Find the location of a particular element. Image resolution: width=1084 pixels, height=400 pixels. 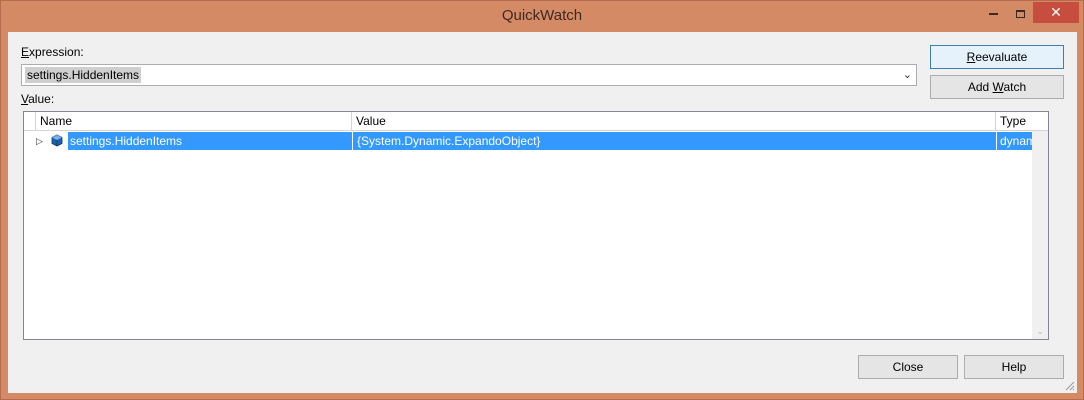

close-icon: ✕ is located at coordinates (1056, 12).